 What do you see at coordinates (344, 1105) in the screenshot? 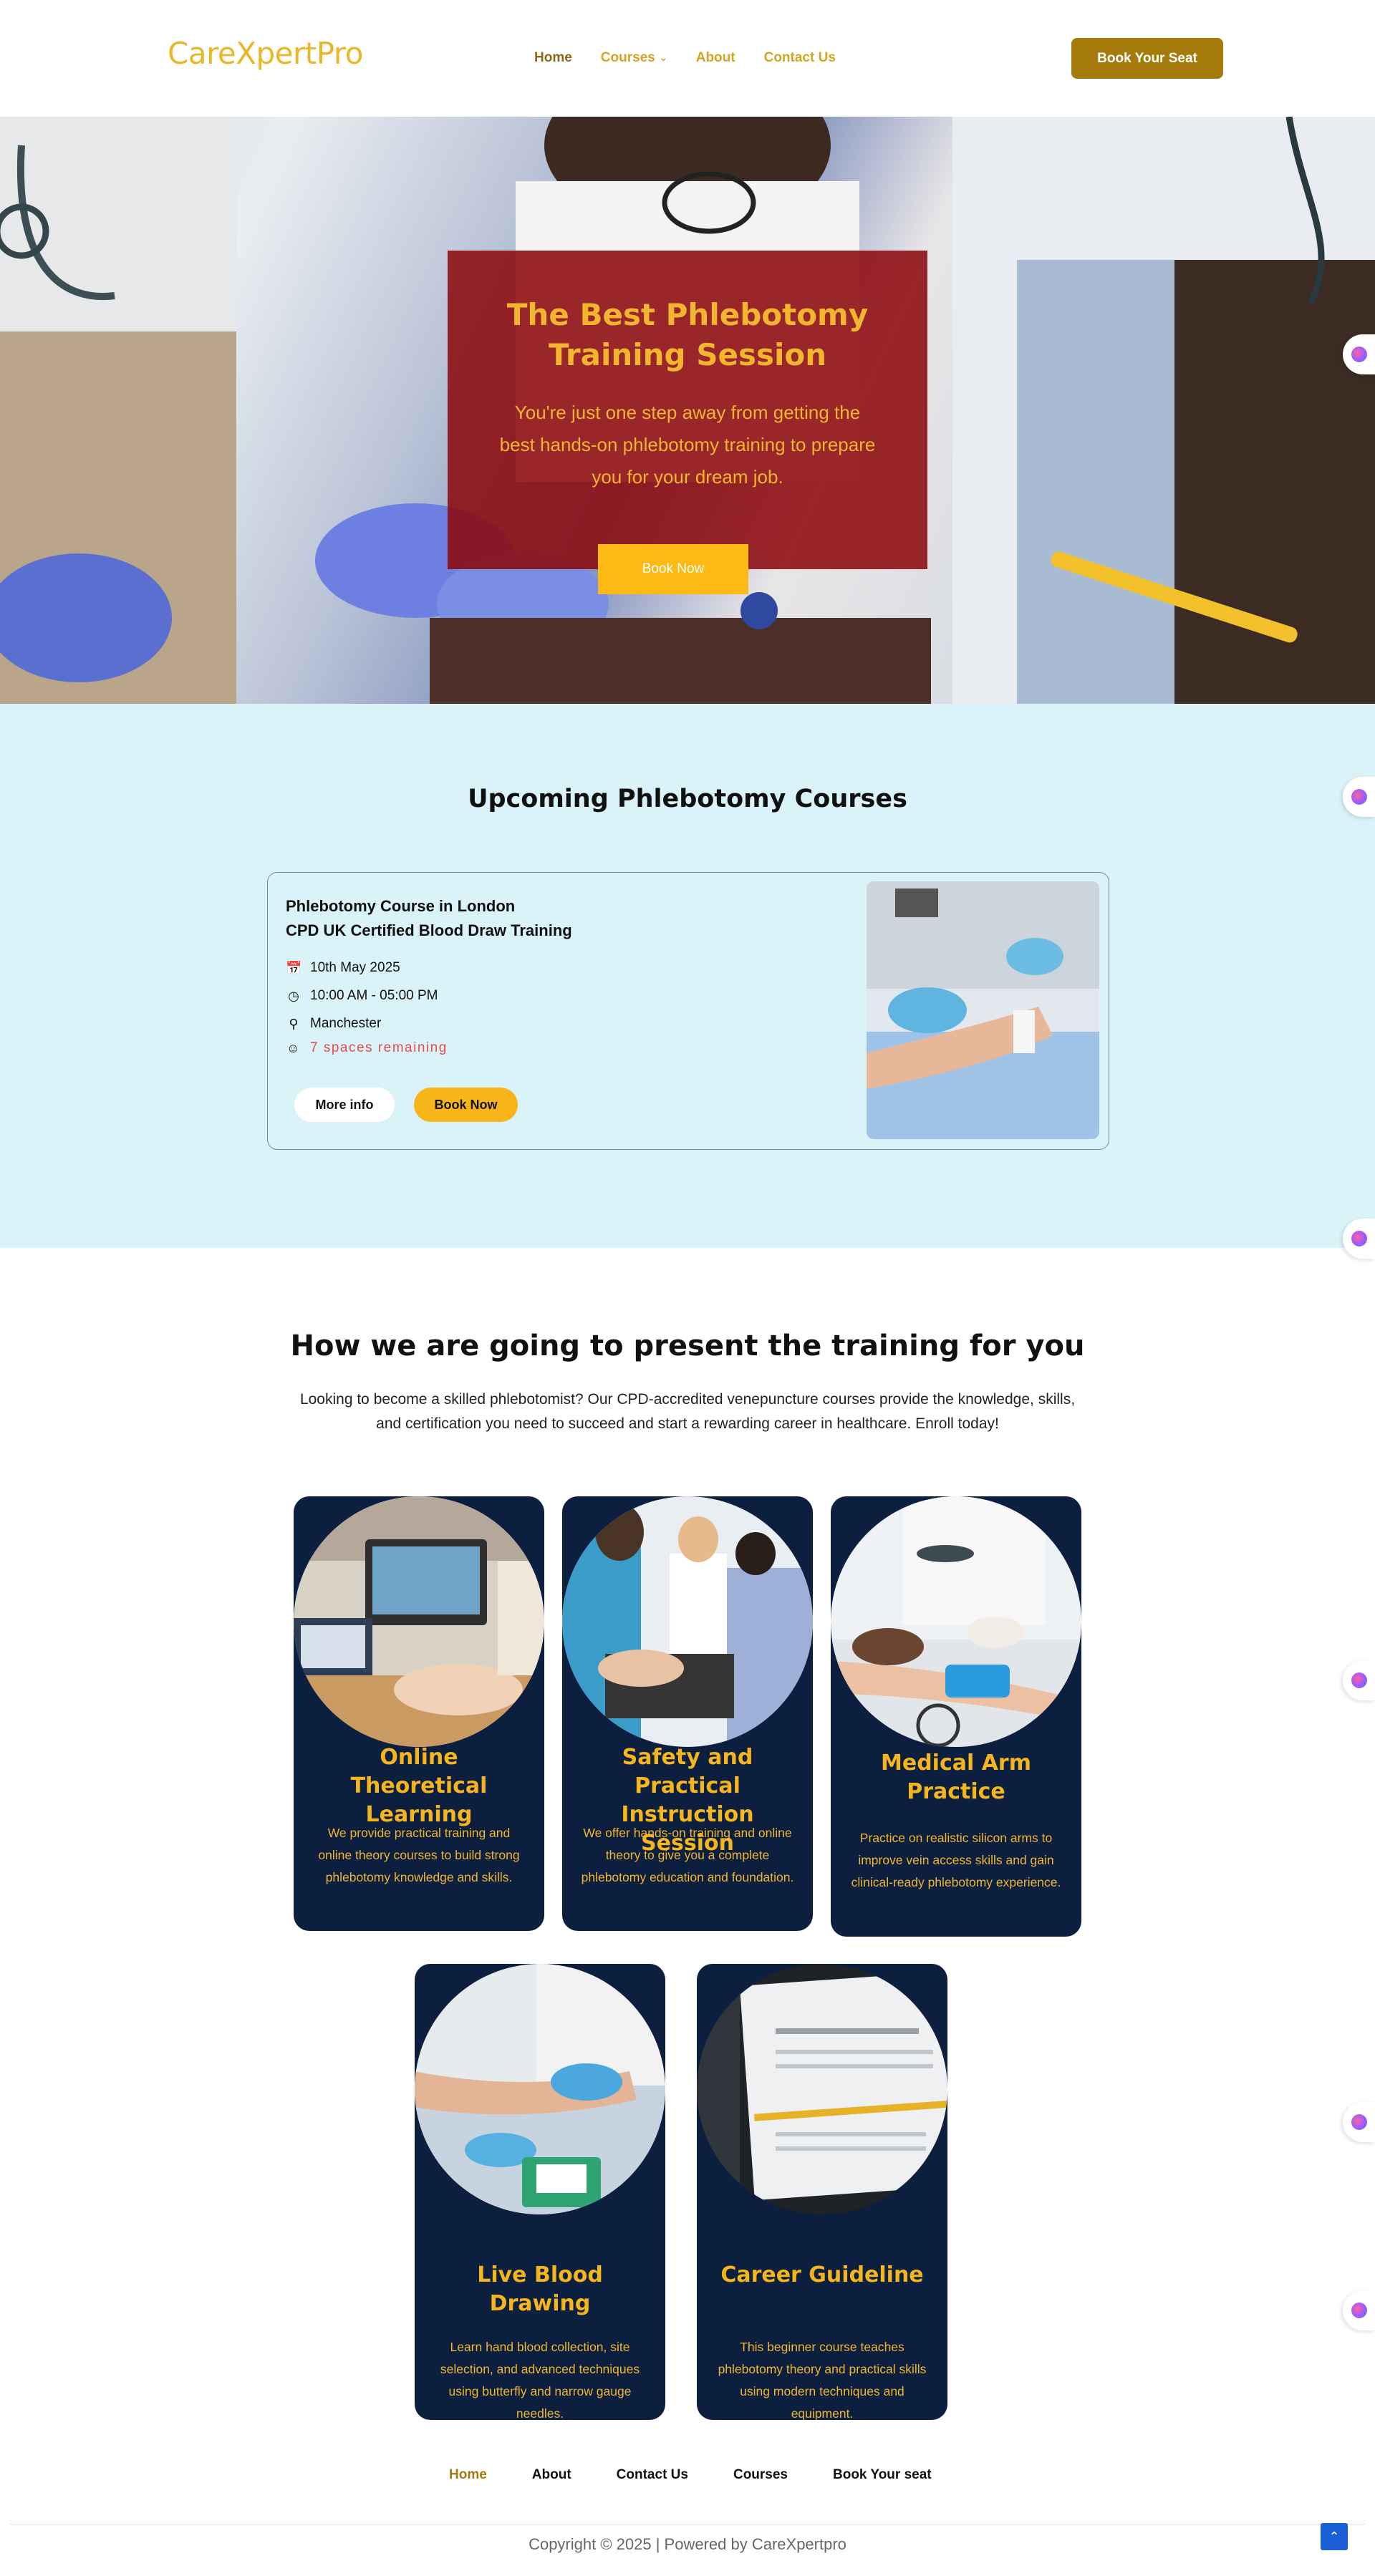
I see `more-info-button: More info` at bounding box center [344, 1105].